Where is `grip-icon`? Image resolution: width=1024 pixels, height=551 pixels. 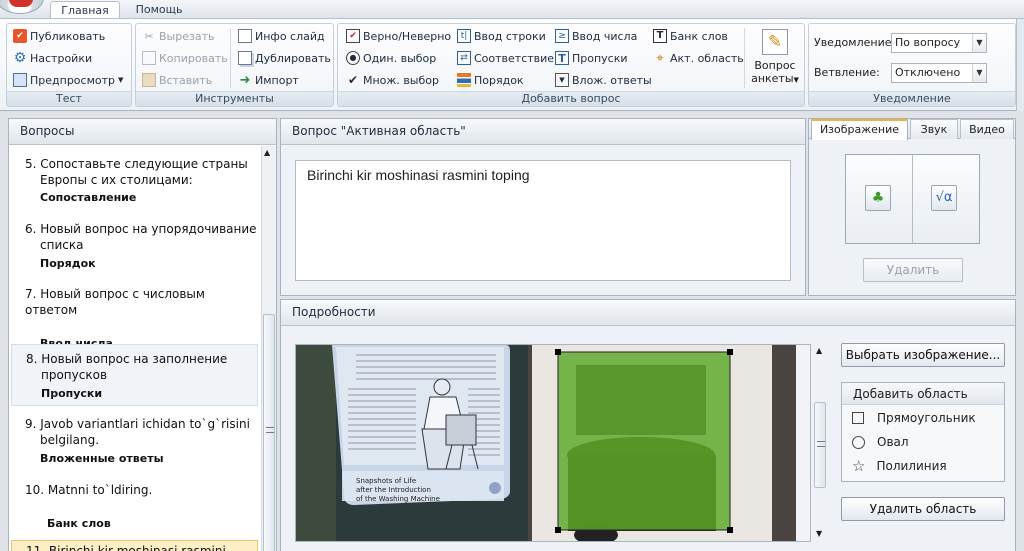 grip-icon is located at coordinates (270, 430).